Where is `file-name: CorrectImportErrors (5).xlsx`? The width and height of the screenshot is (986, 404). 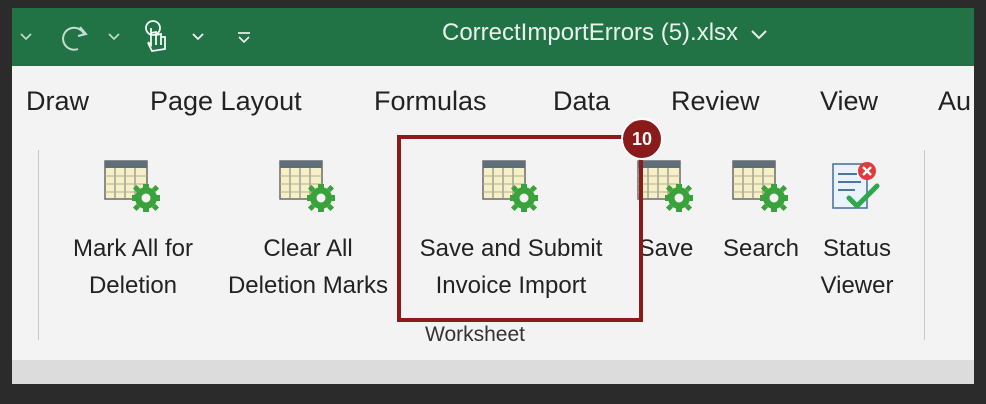 file-name: CorrectImportErrors (5).xlsx is located at coordinates (590, 32).